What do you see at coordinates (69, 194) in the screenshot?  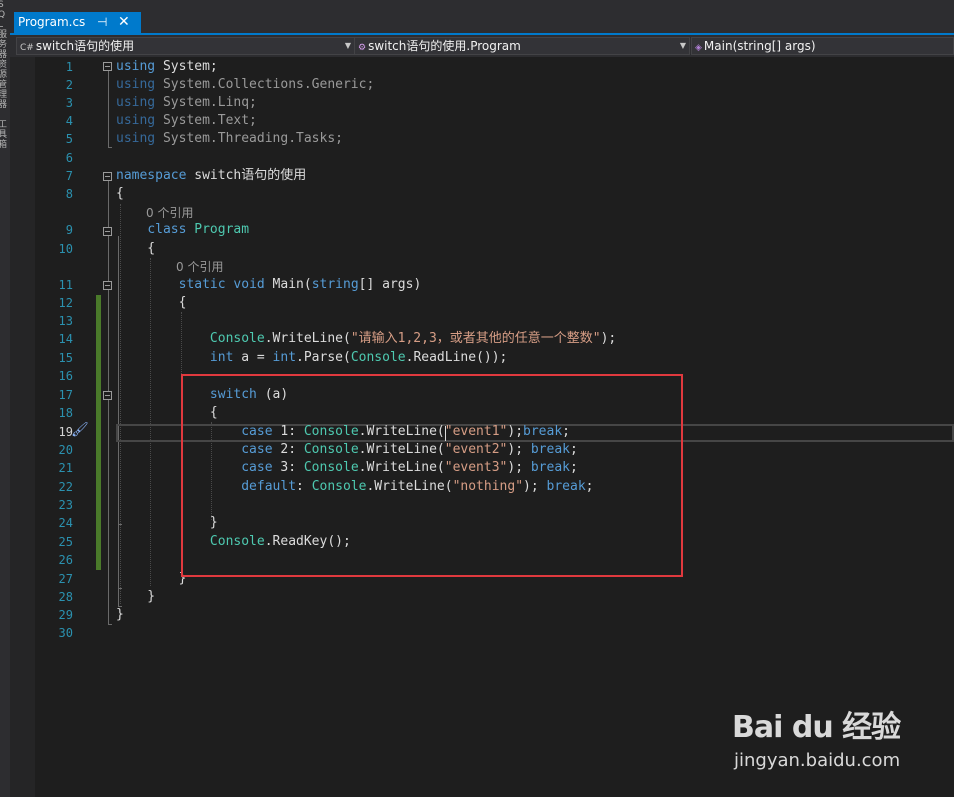 I see `line-number: 8` at bounding box center [69, 194].